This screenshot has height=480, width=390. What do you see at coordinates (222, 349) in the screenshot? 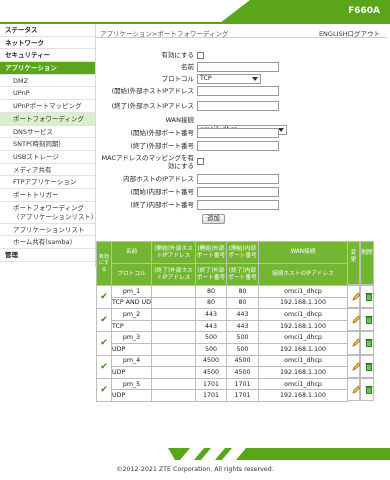
I see `table-row-sub: UDP 500 500 192.168.1.100` at bounding box center [222, 349].